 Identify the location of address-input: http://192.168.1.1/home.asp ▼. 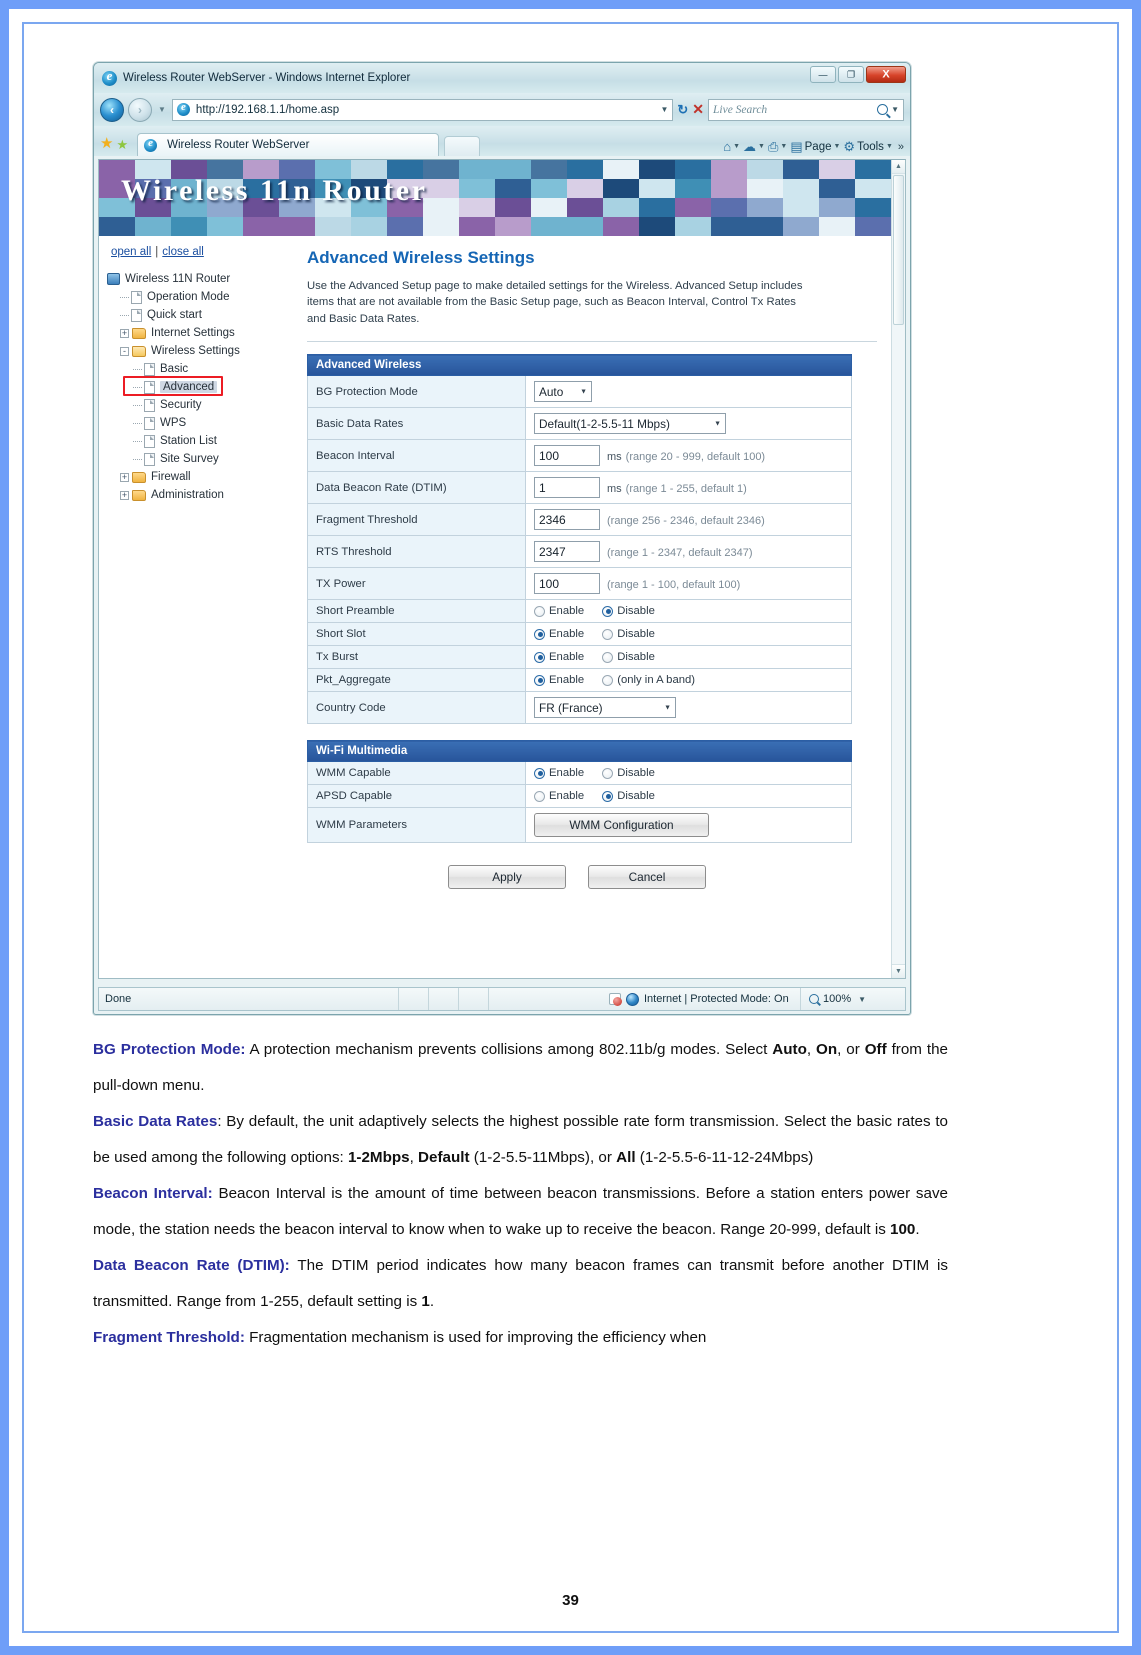
(422, 109).